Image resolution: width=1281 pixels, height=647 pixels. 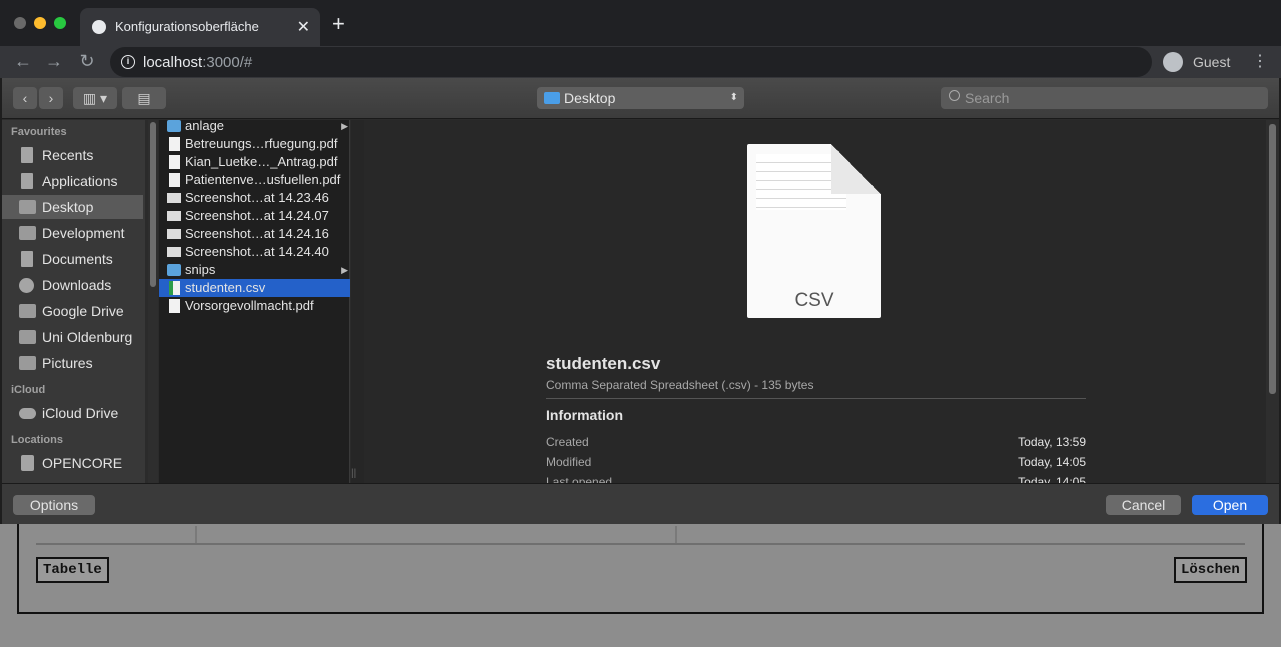 I want to click on cancel-button: Cancel, so click(x=1143, y=505).